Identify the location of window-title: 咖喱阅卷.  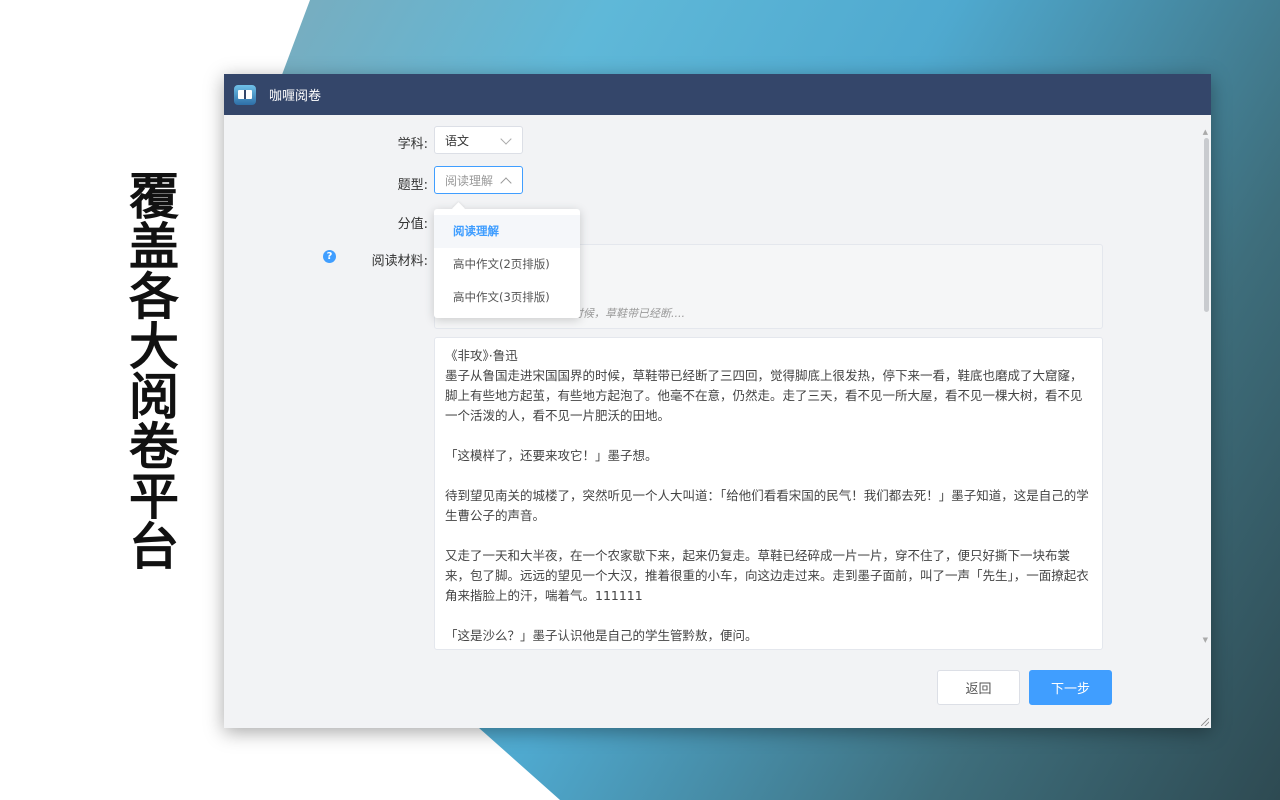
(295, 96).